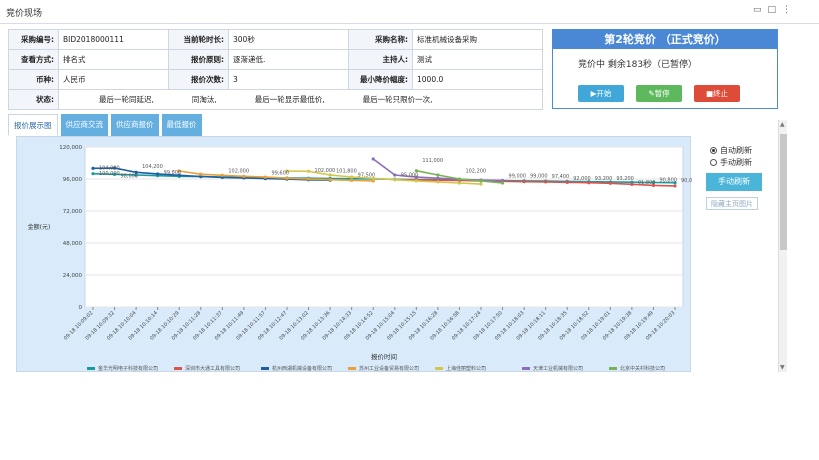 This screenshot has height=460, width=819. Describe the element at coordinates (668, 180) in the screenshot. I see `data-label: 90,800` at that location.